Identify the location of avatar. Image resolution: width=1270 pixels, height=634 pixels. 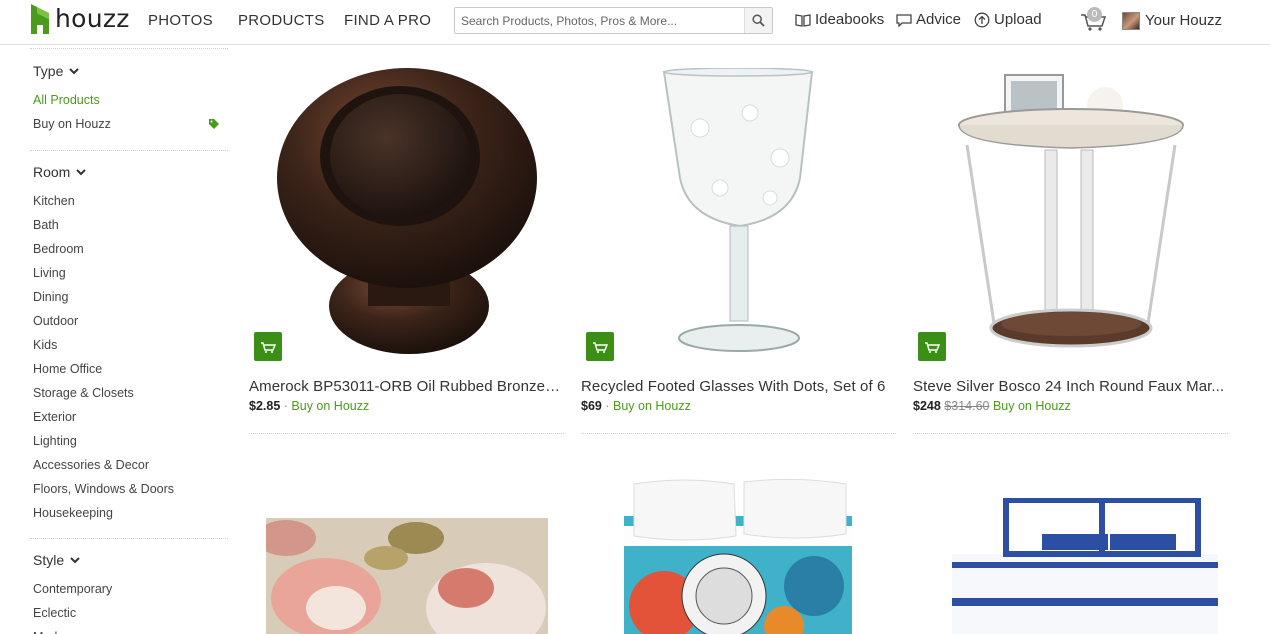
(1131, 21).